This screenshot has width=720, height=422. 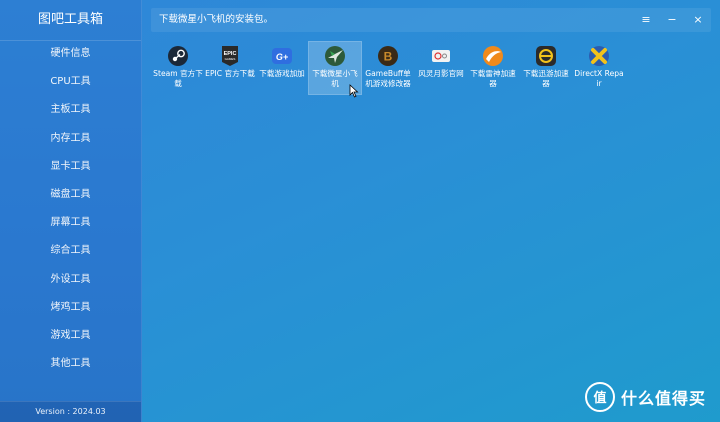 What do you see at coordinates (335, 56) in the screenshot?
I see `afterburner-icon` at bounding box center [335, 56].